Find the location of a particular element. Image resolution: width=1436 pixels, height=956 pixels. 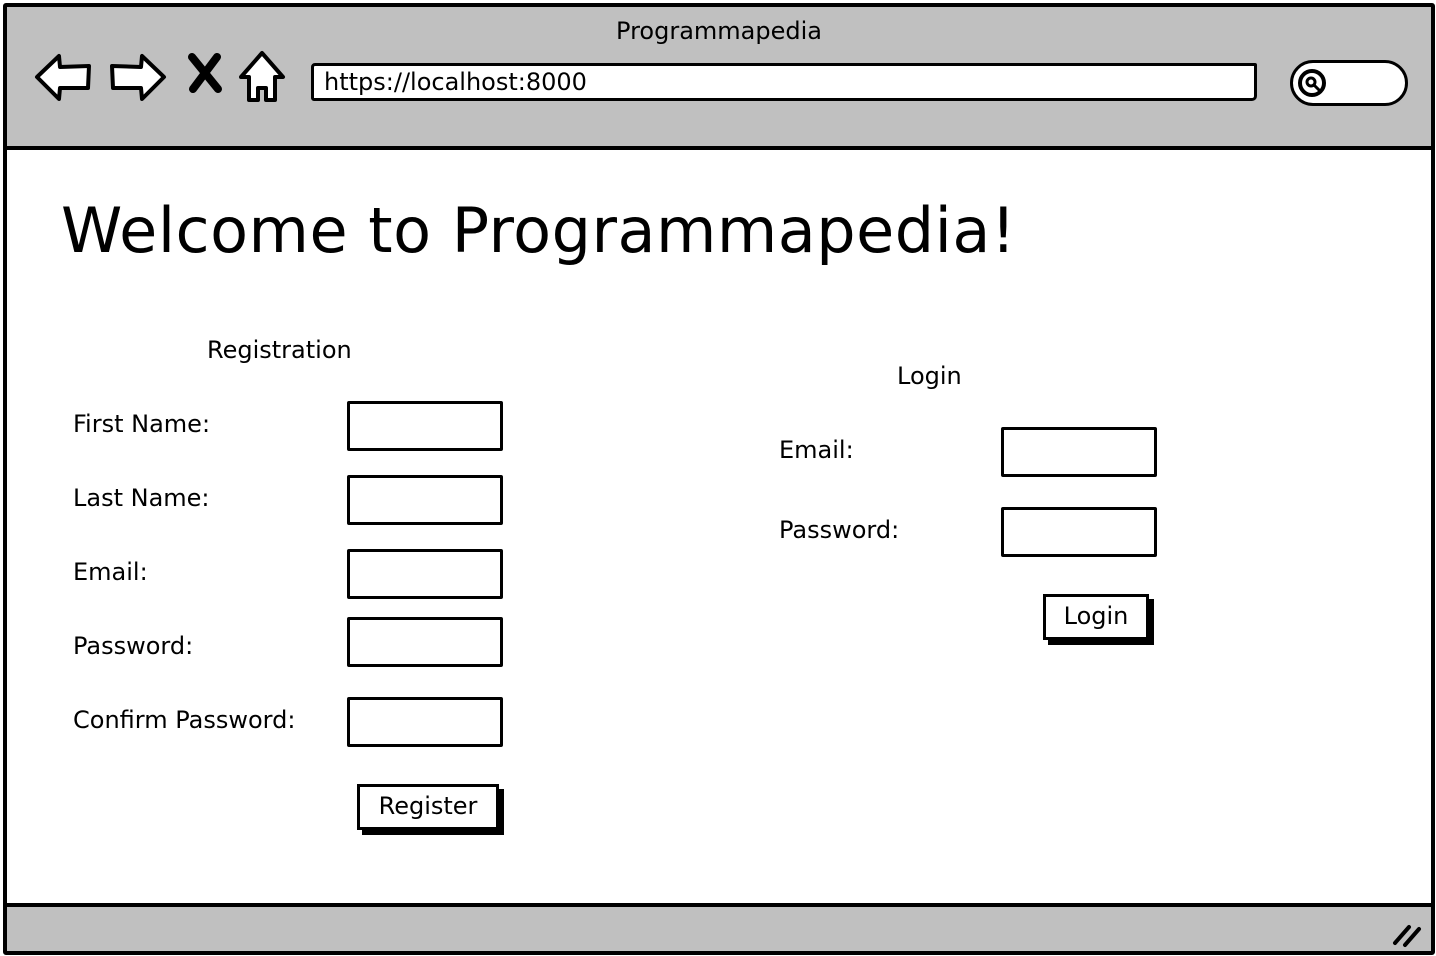

registration-password-field is located at coordinates (425, 642).